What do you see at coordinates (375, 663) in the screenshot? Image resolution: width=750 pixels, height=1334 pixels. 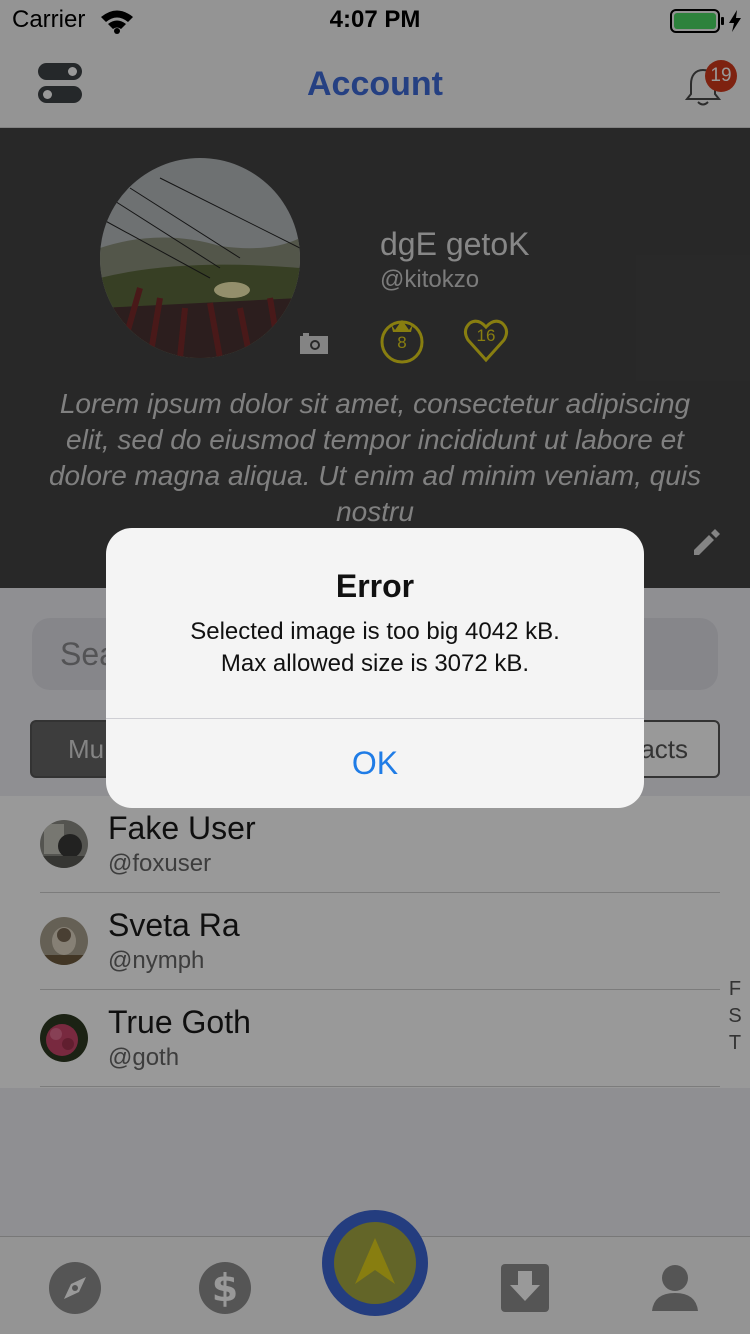 I see `alert-message-line: Max allowed size is 3072 kB.` at bounding box center [375, 663].